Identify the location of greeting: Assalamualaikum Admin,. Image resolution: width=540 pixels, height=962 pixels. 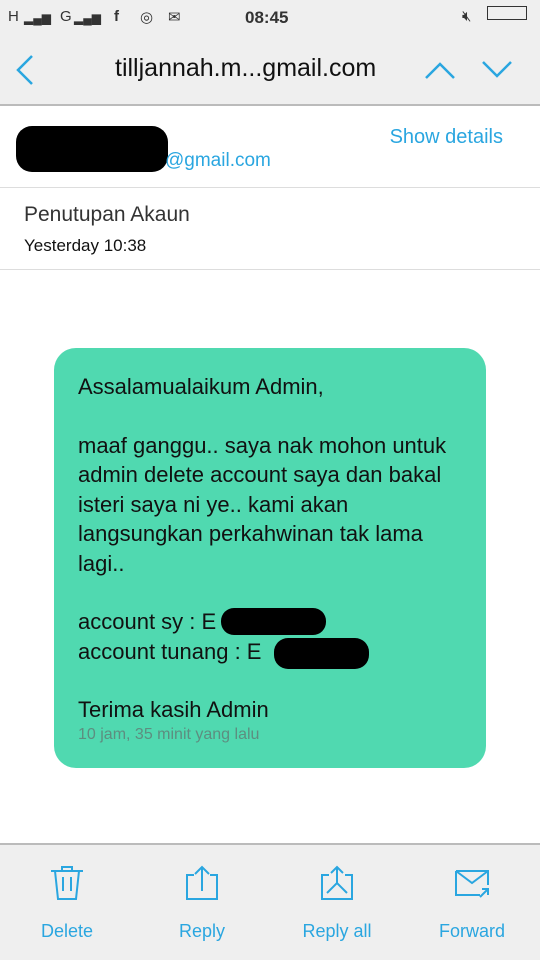
(201, 386).